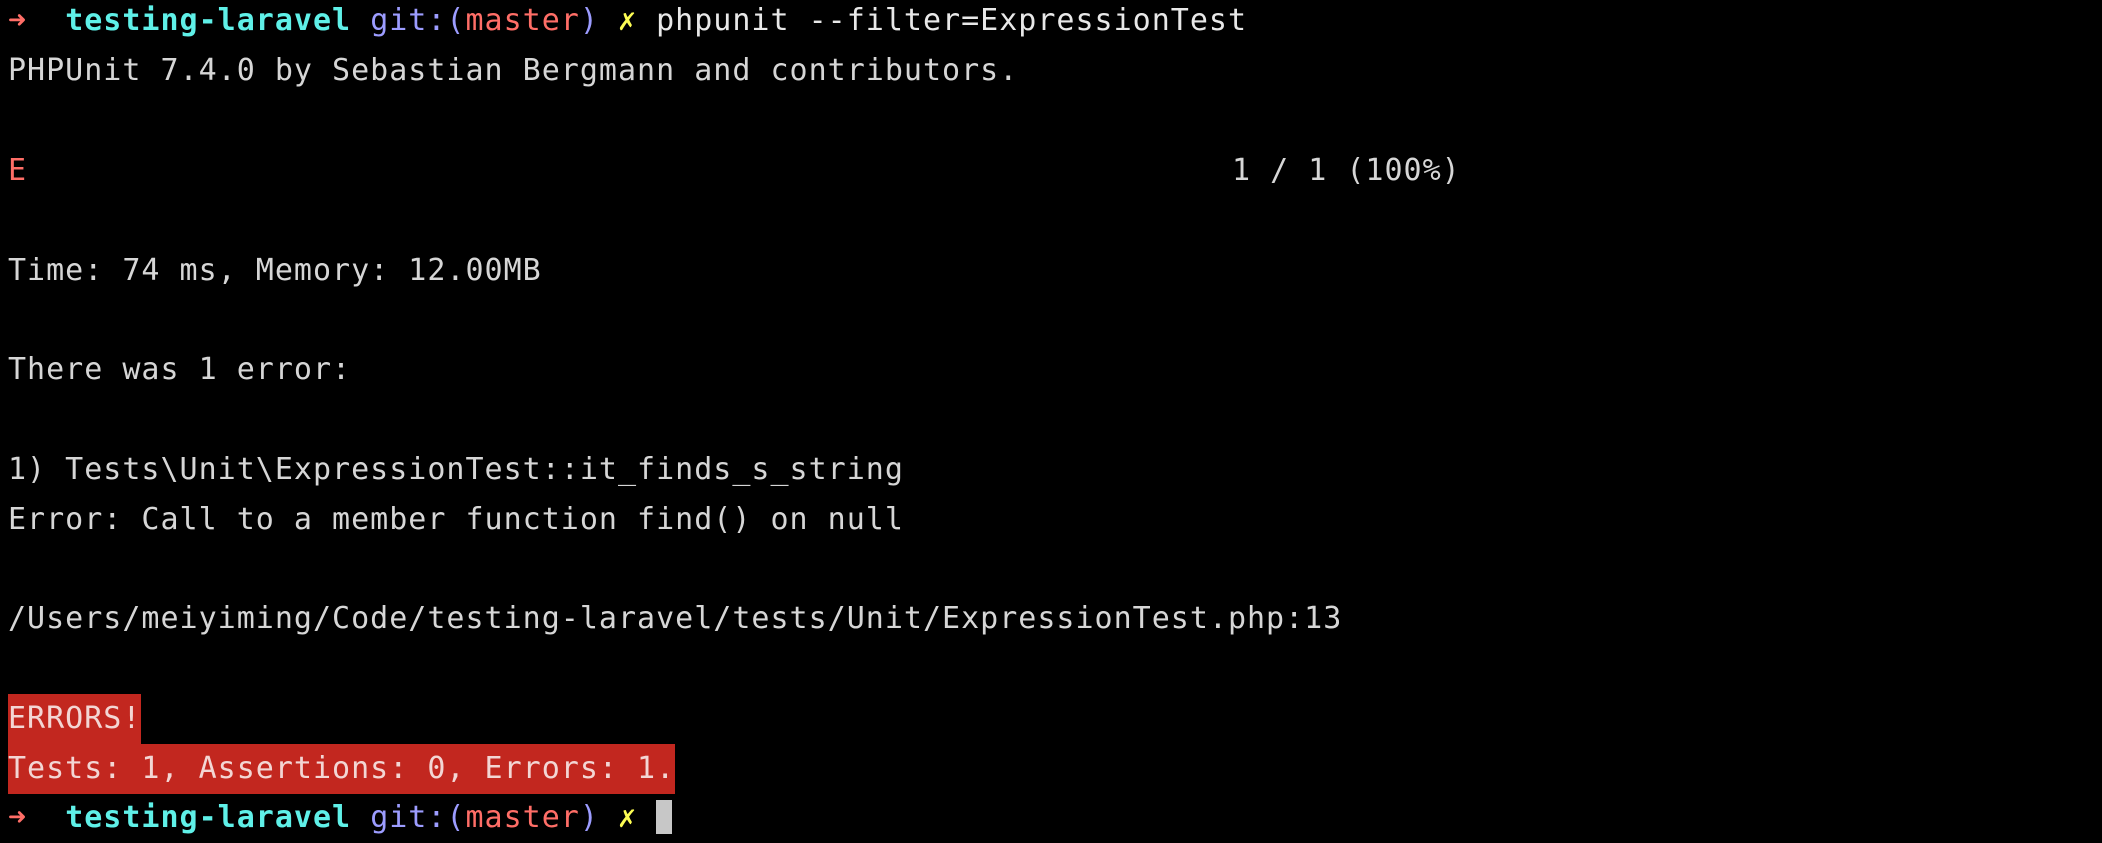  I want to click on prompt-line-2: ➜ testing-laravel git:(master) ✗, so click(340, 818).